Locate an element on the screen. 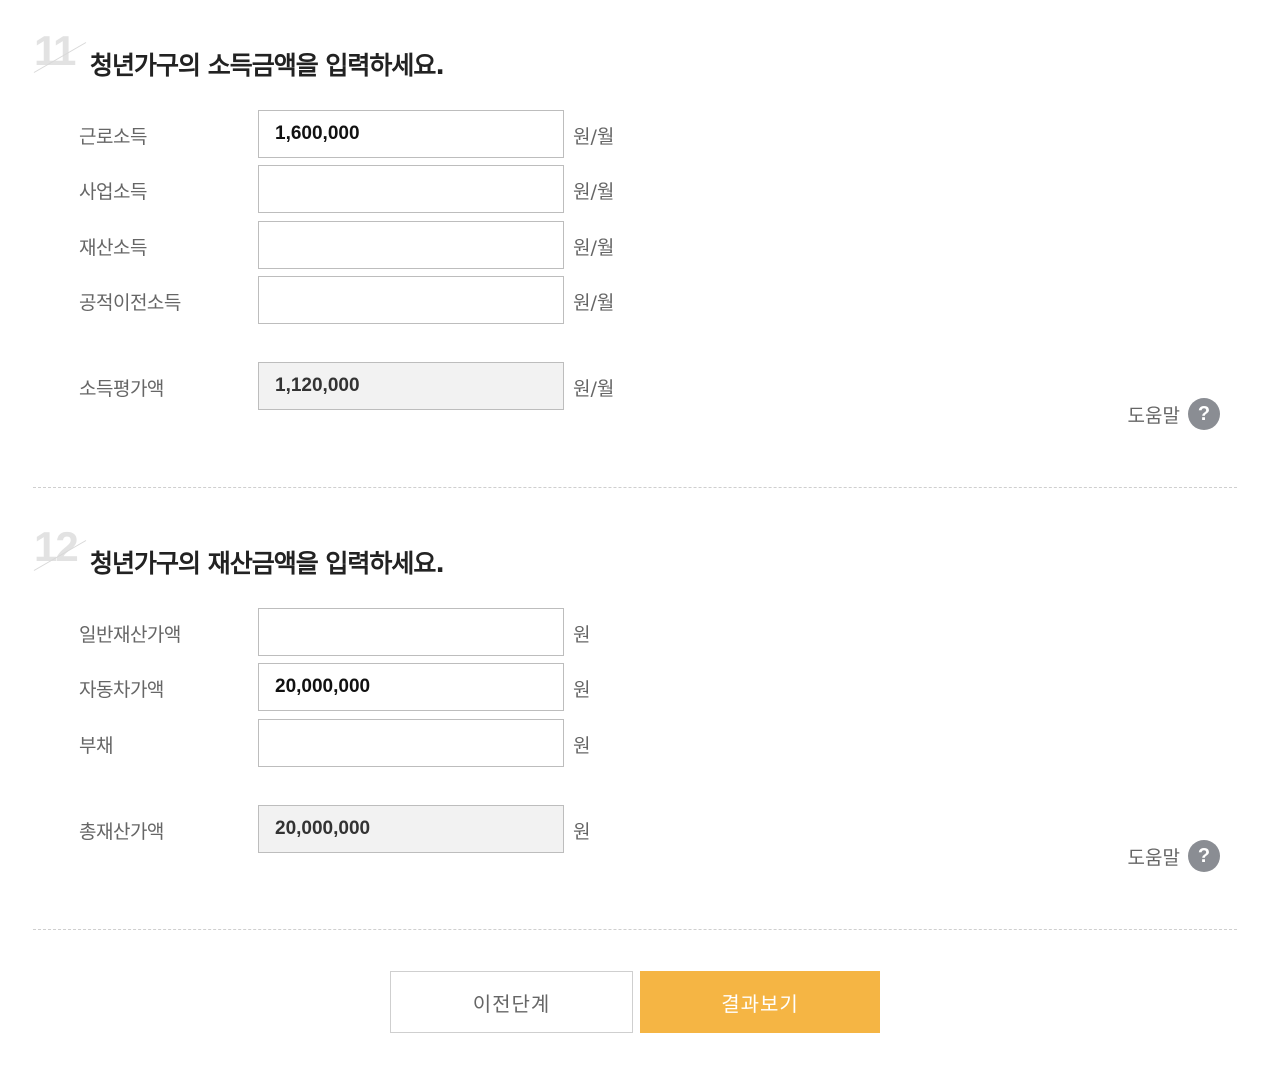 Image resolution: width=1268 pixels, height=1073 pixels. field-label: 재산소득 is located at coordinates (113, 248).